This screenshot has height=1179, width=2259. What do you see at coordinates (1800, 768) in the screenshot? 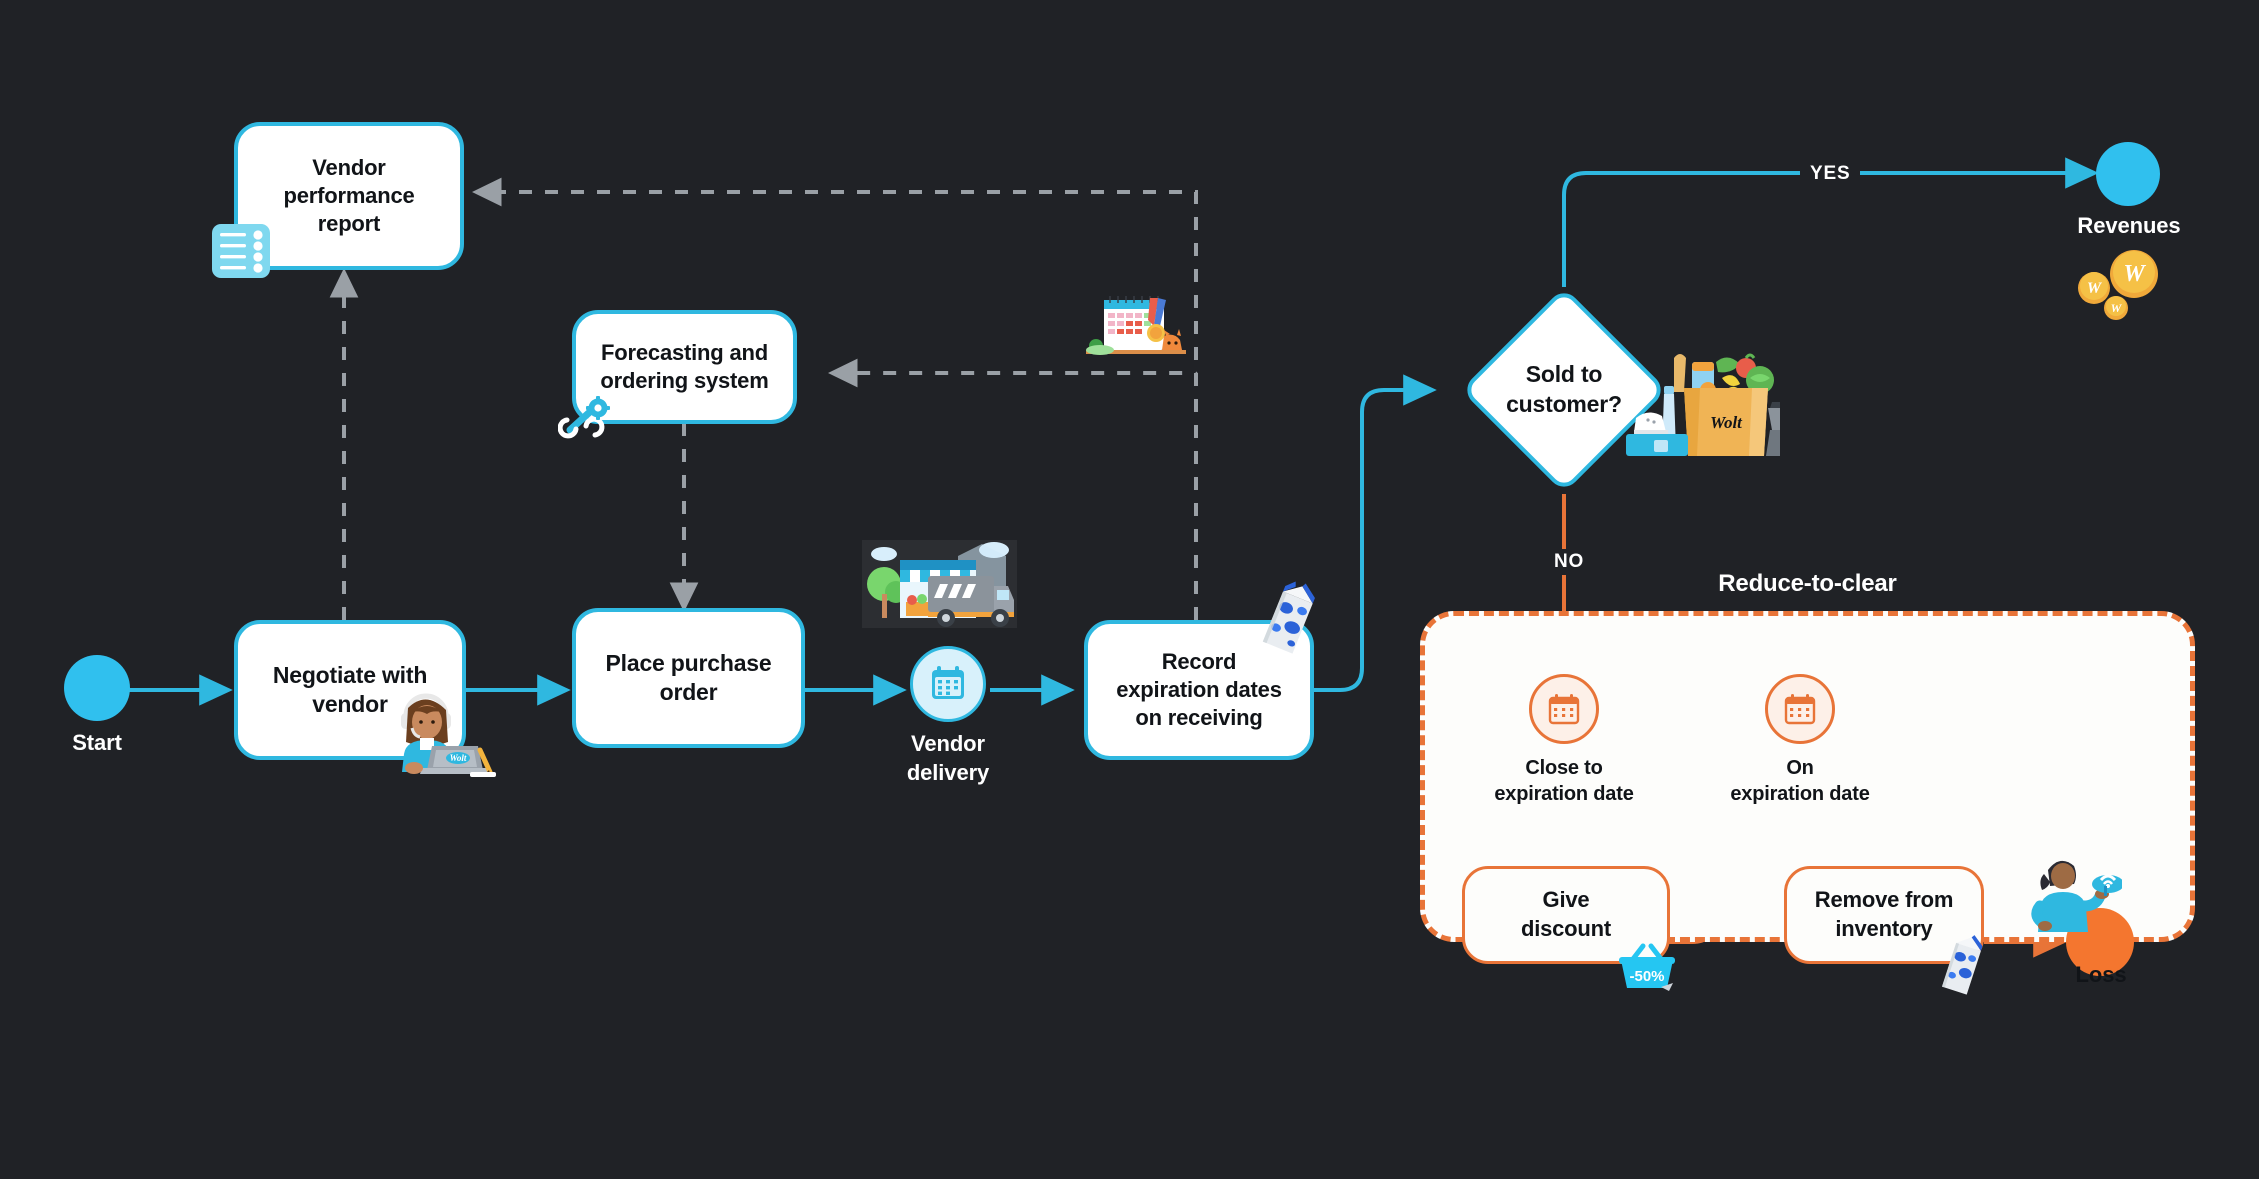
I see `node-on-expiry-line1: On` at bounding box center [1800, 768].